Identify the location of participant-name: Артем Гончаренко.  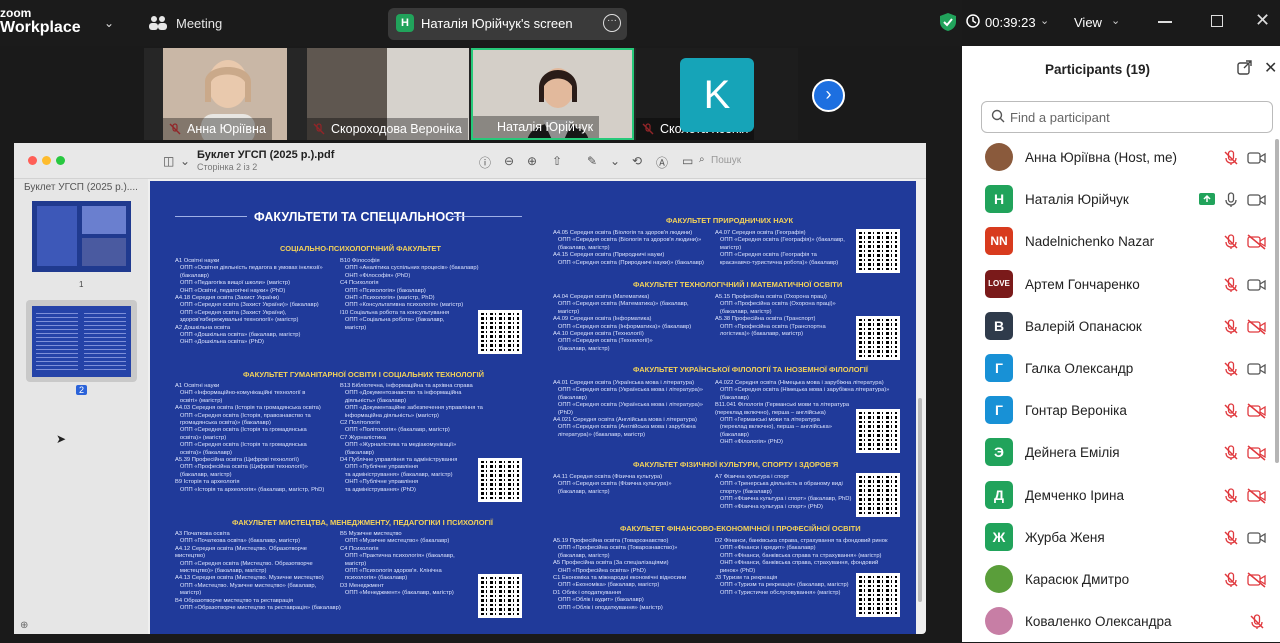
(1082, 284).